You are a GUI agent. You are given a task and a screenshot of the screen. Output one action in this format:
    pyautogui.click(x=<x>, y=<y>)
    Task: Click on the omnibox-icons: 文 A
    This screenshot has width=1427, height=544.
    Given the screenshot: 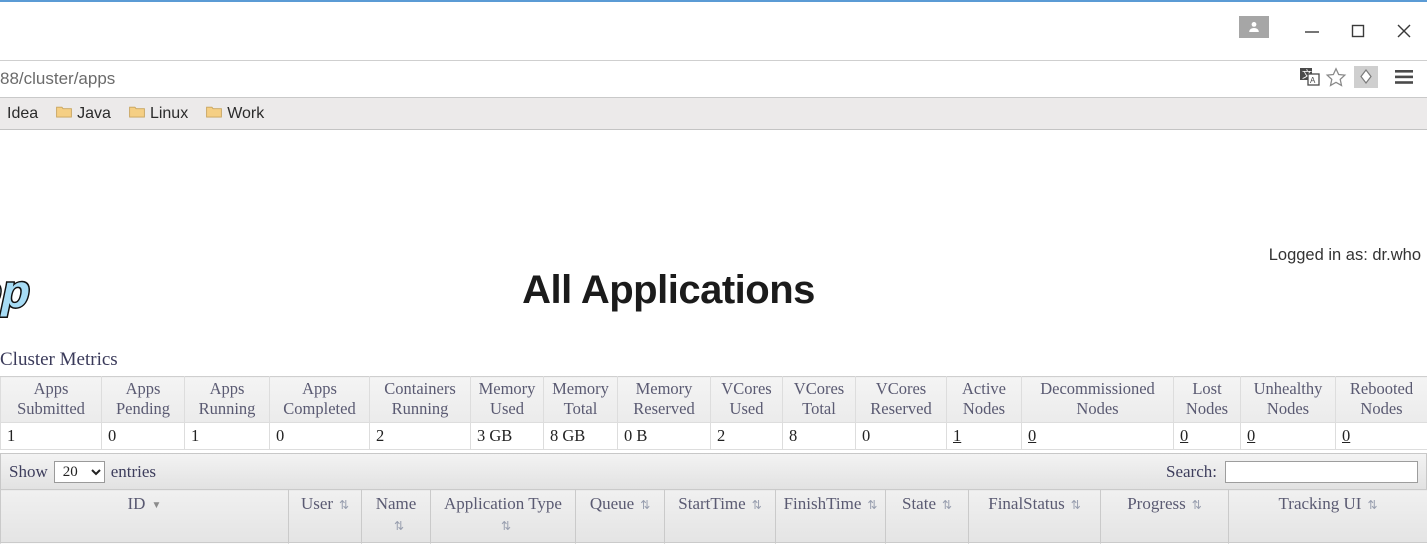 What is the action you would take?
    pyautogui.click(x=1326, y=79)
    